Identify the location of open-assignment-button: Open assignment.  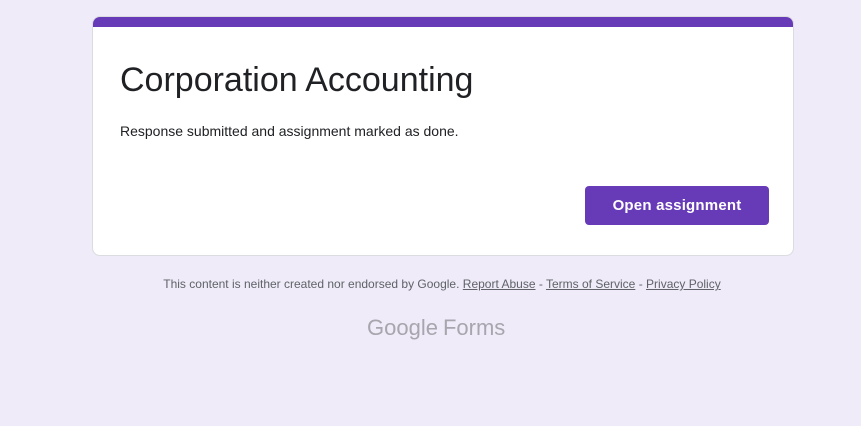
(677, 205).